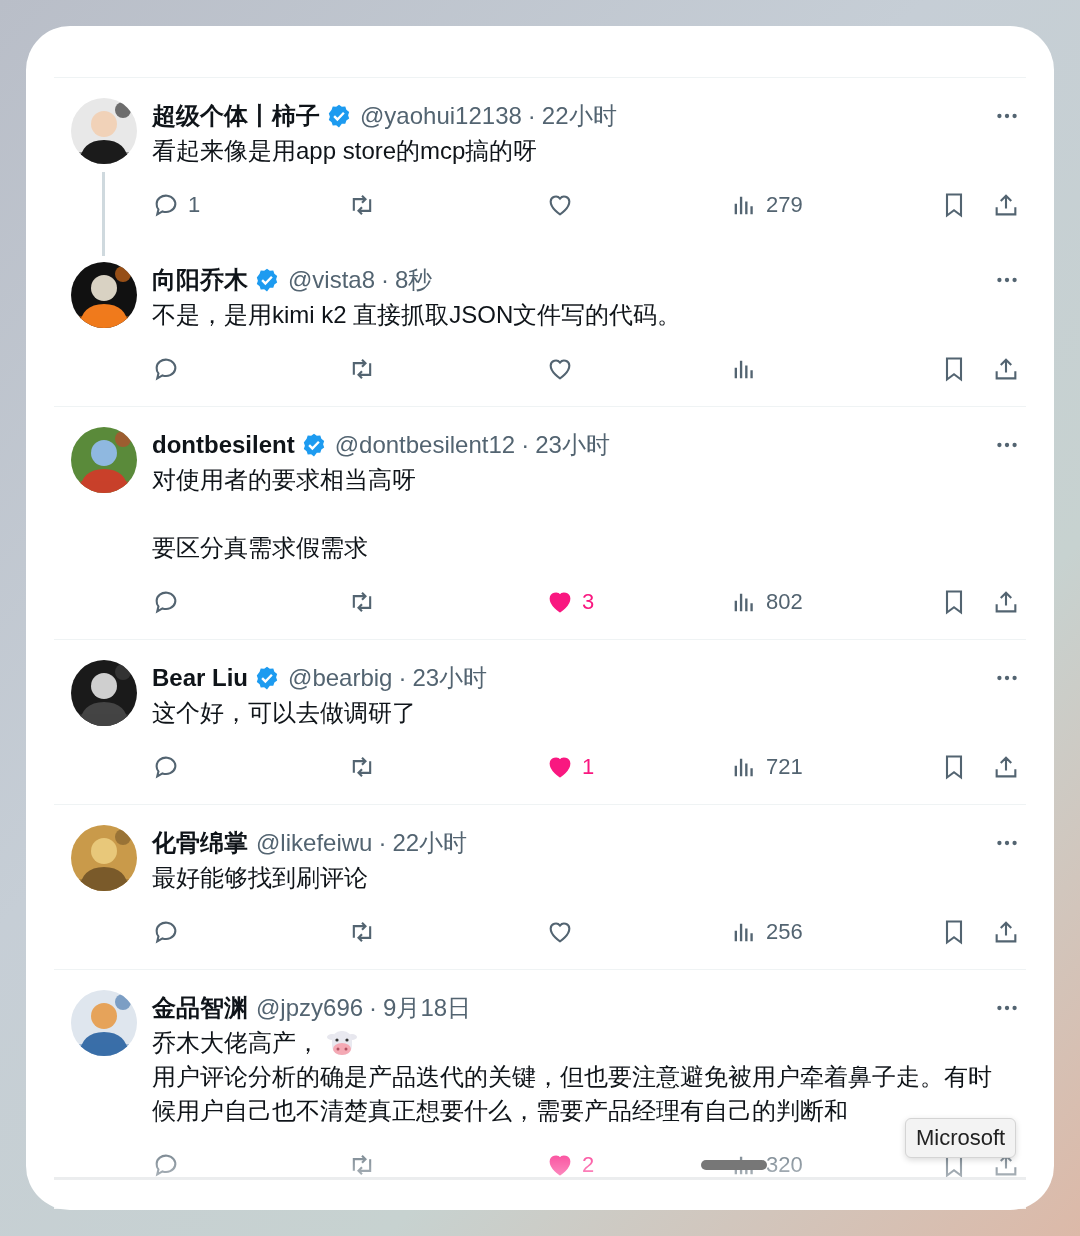 The width and height of the screenshot is (1080, 1236). Describe the element at coordinates (200, 678) in the screenshot. I see `author-name: Bear Liu` at that location.